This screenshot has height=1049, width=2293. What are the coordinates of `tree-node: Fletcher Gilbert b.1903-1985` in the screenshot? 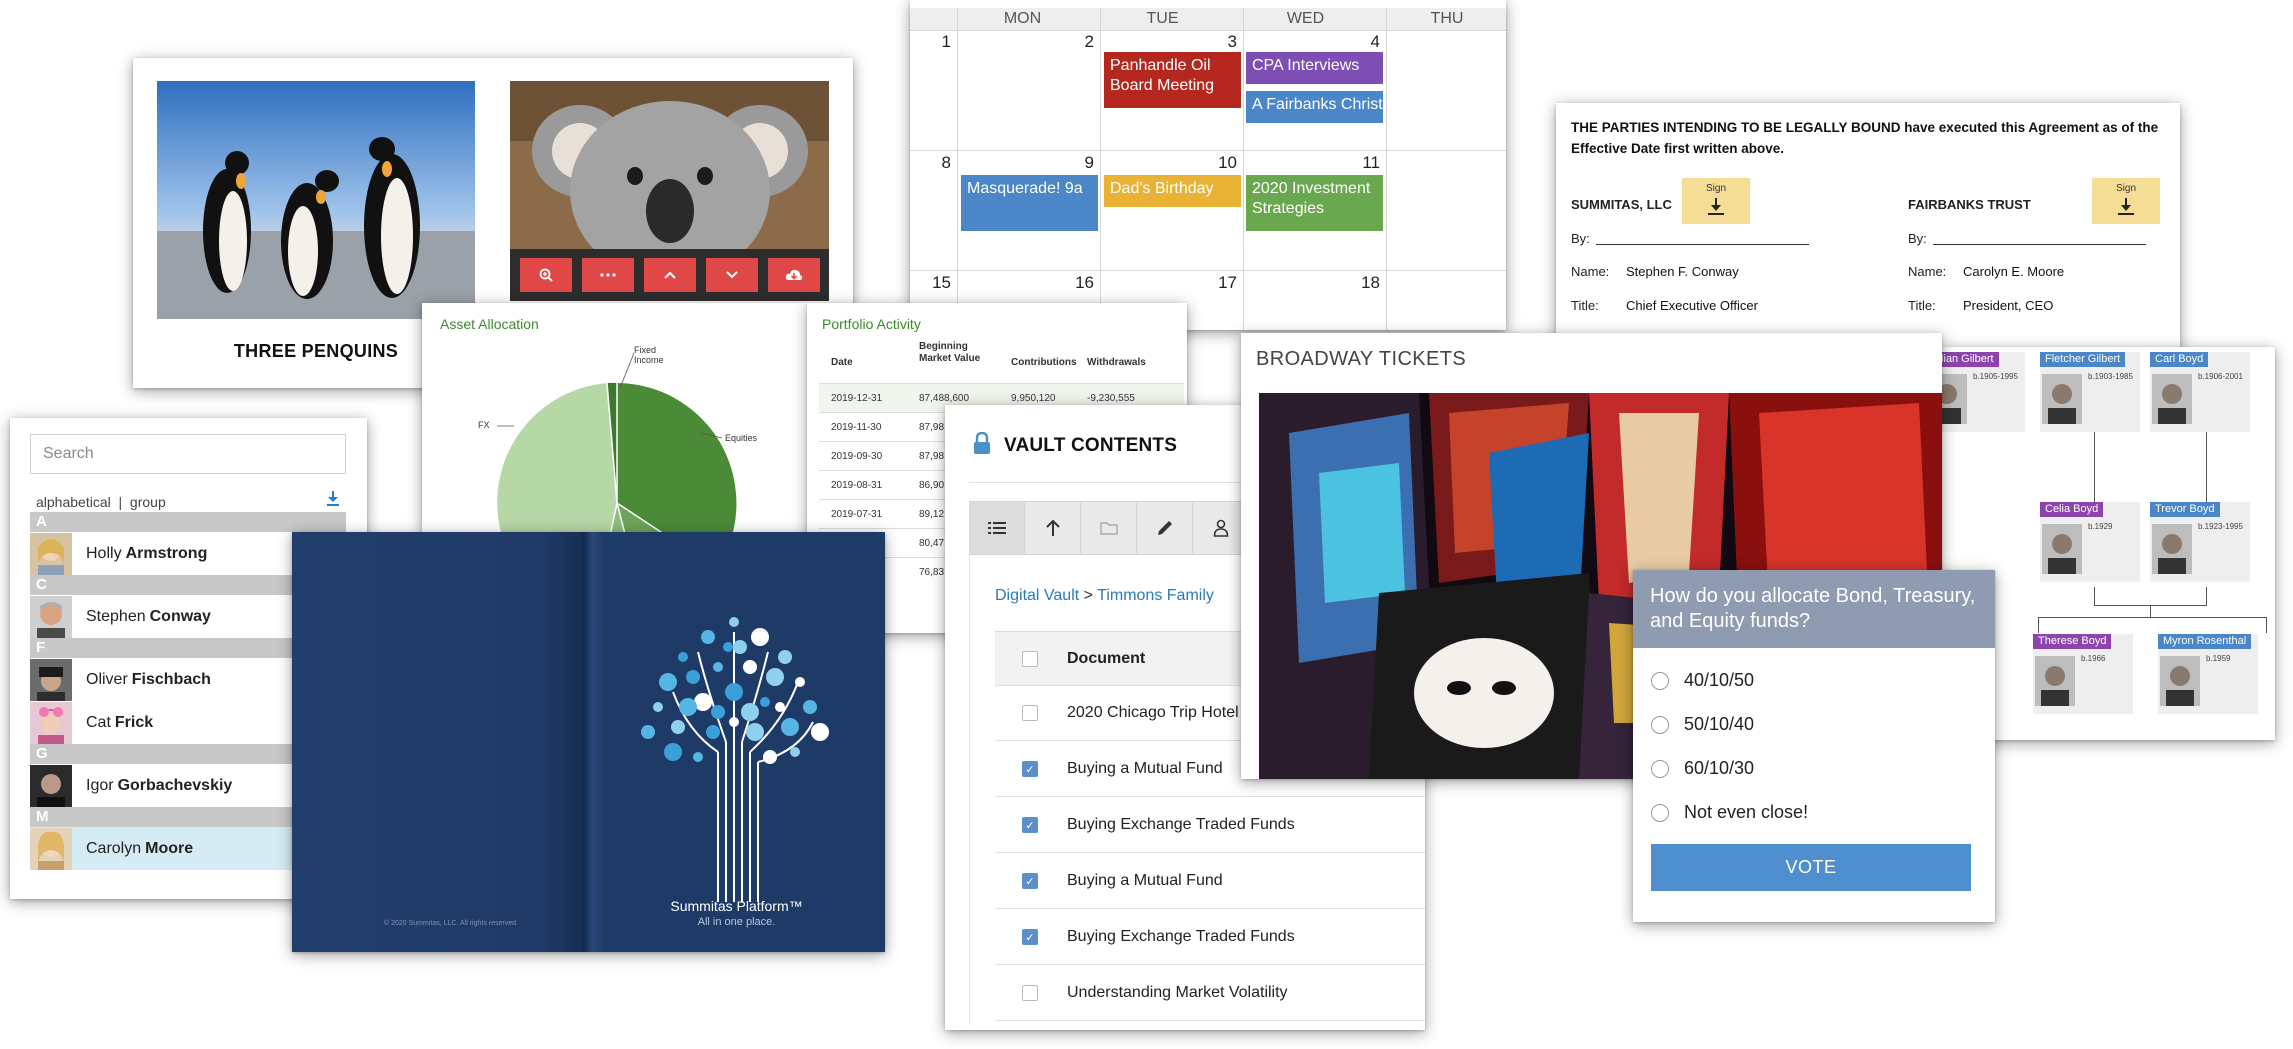 It's located at (2090, 392).